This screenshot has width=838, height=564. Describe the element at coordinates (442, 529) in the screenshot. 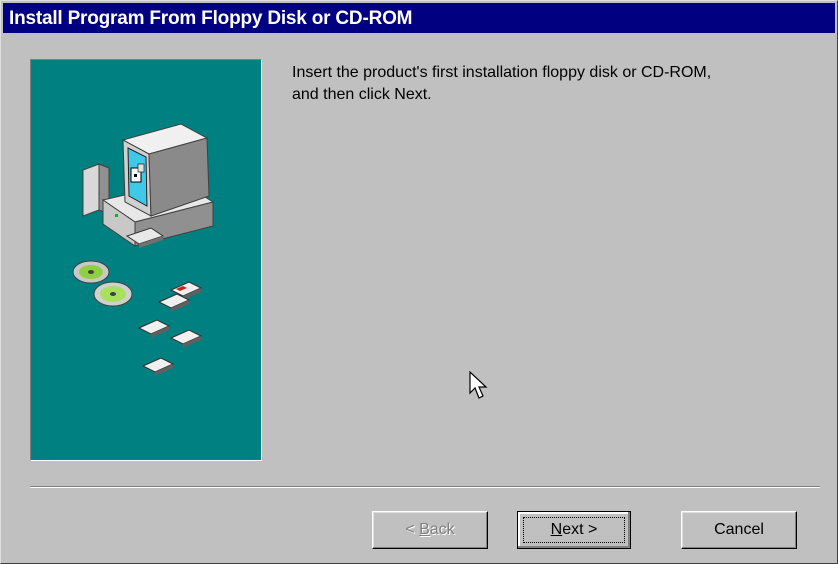

I see `back-label-rest: ack` at that location.